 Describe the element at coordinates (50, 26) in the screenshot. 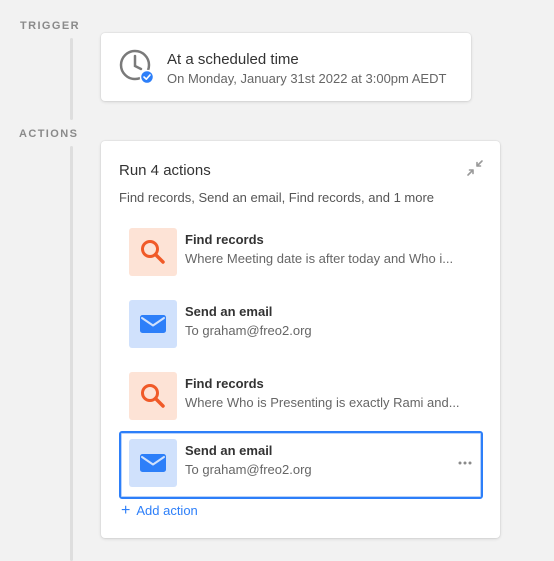

I see `trigger-section-label: TRIGGER` at that location.